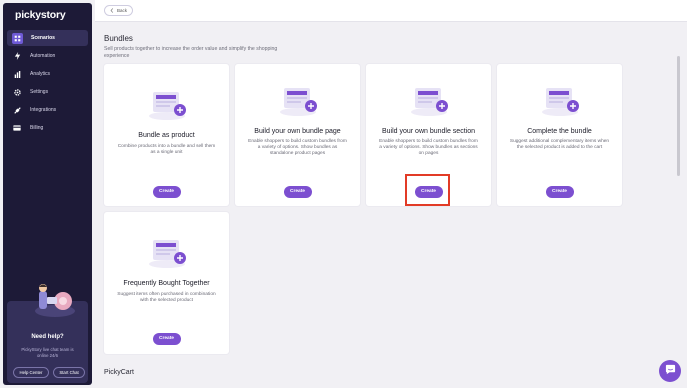 This screenshot has width=687, height=388. What do you see at coordinates (118, 38) in the screenshot?
I see `section-title: Bundles` at bounding box center [118, 38].